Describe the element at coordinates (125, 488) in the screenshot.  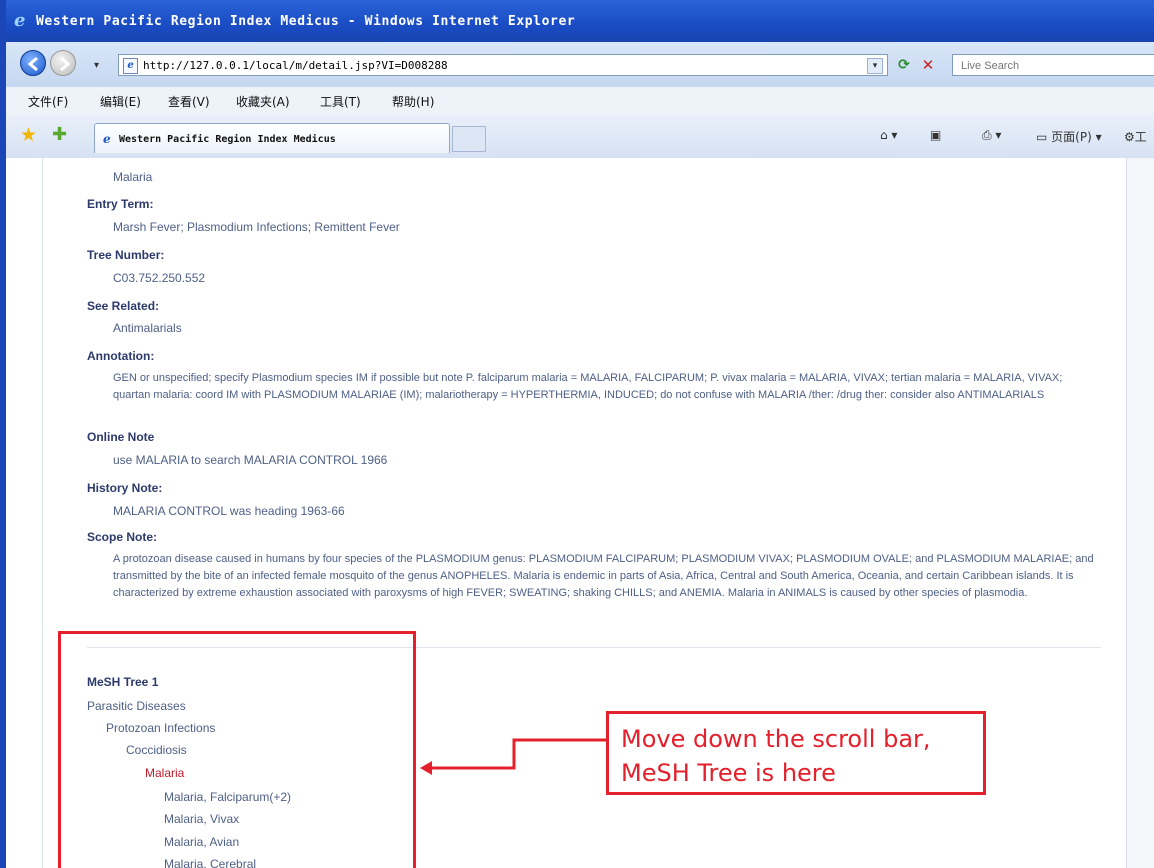
I see `history-note-label: History Note:` at that location.